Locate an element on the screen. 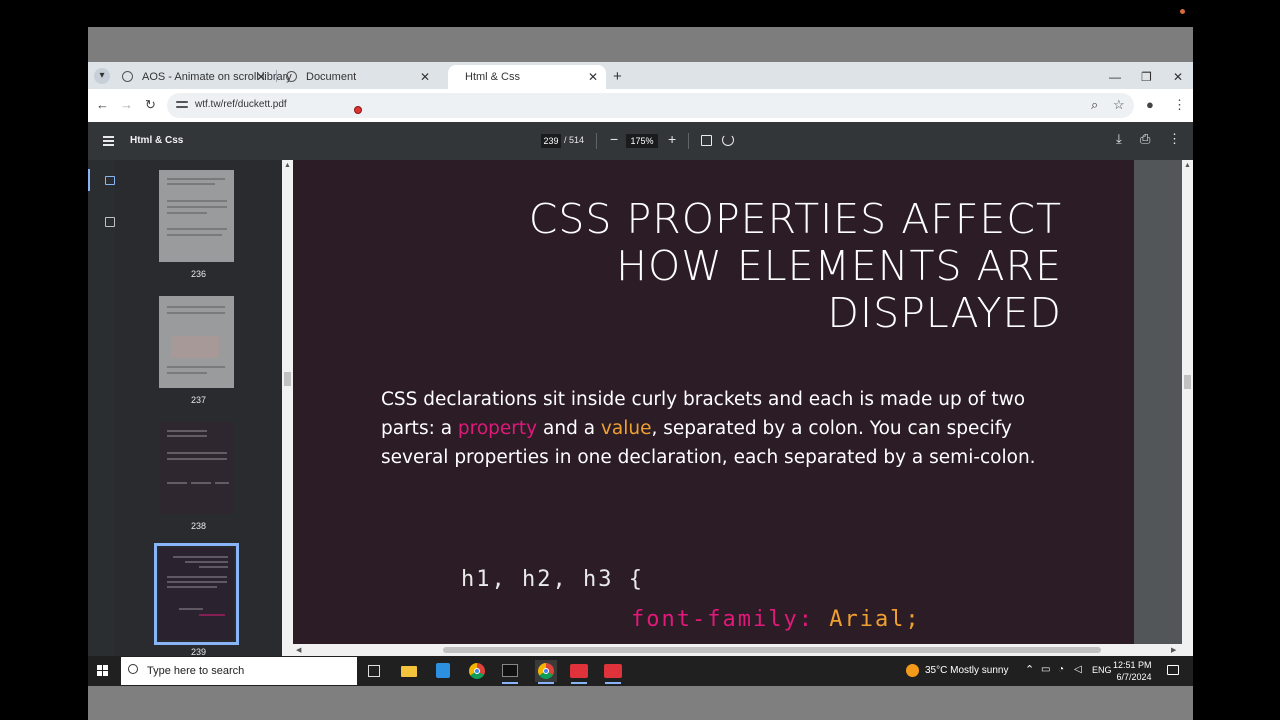 Image resolution: width=1280 pixels, height=720 pixels. page-number-input: 239 is located at coordinates (551, 141).